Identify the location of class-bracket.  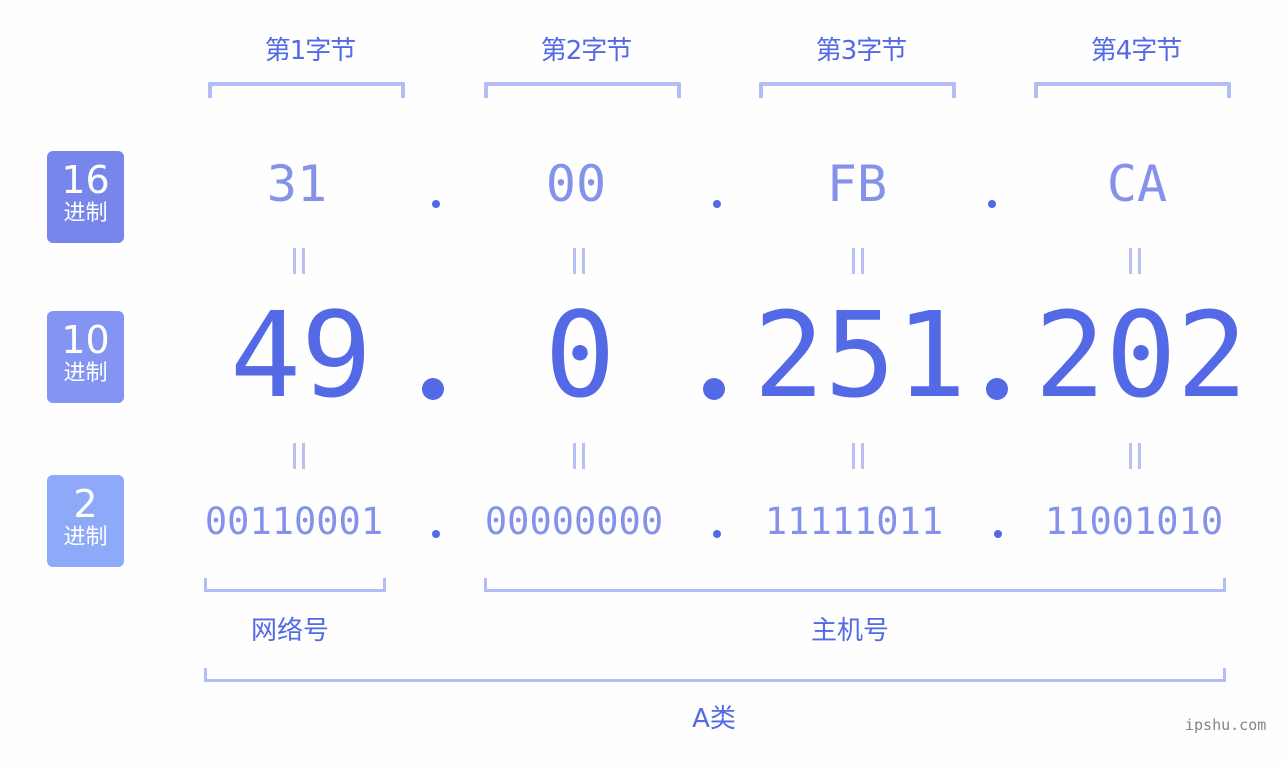
(715, 675).